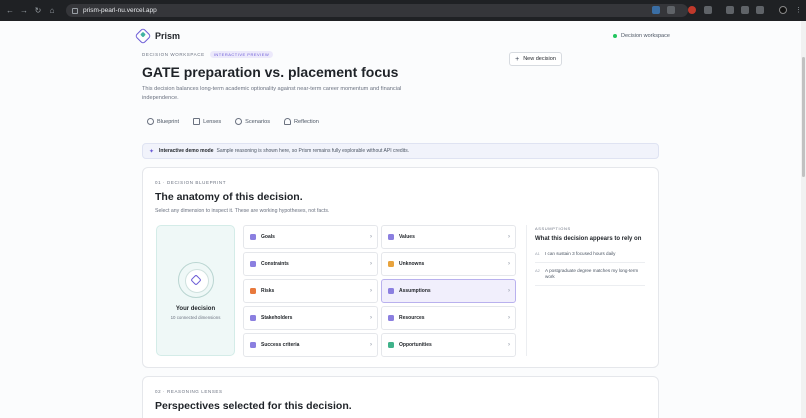 The height and width of the screenshot is (418, 806). I want to click on tab-reflection: Reflection, so click(301, 121).